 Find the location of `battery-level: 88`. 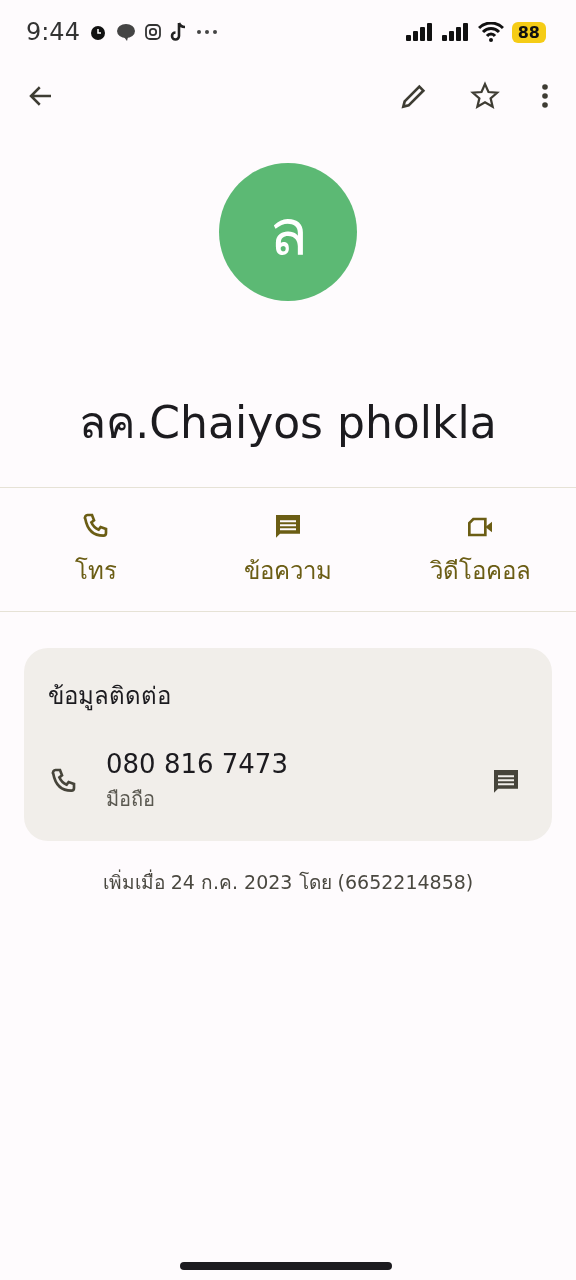

battery-level: 88 is located at coordinates (528, 32).